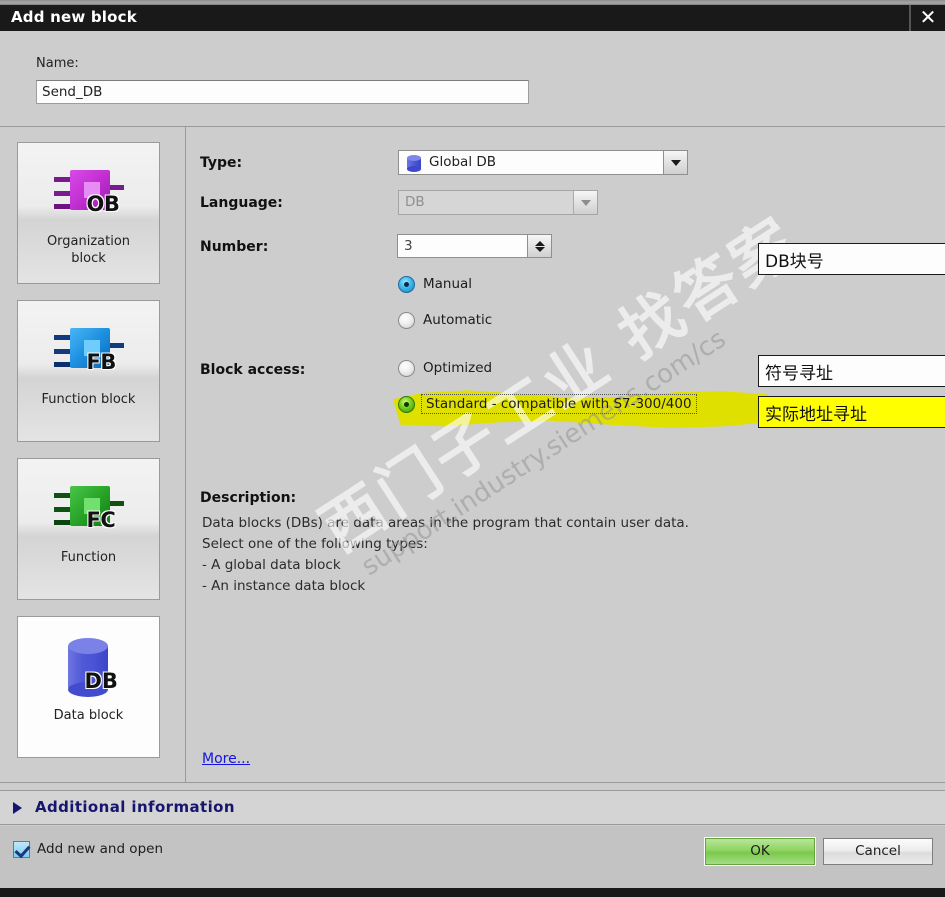  I want to click on fb-block-icon: FB, so click(89, 352).